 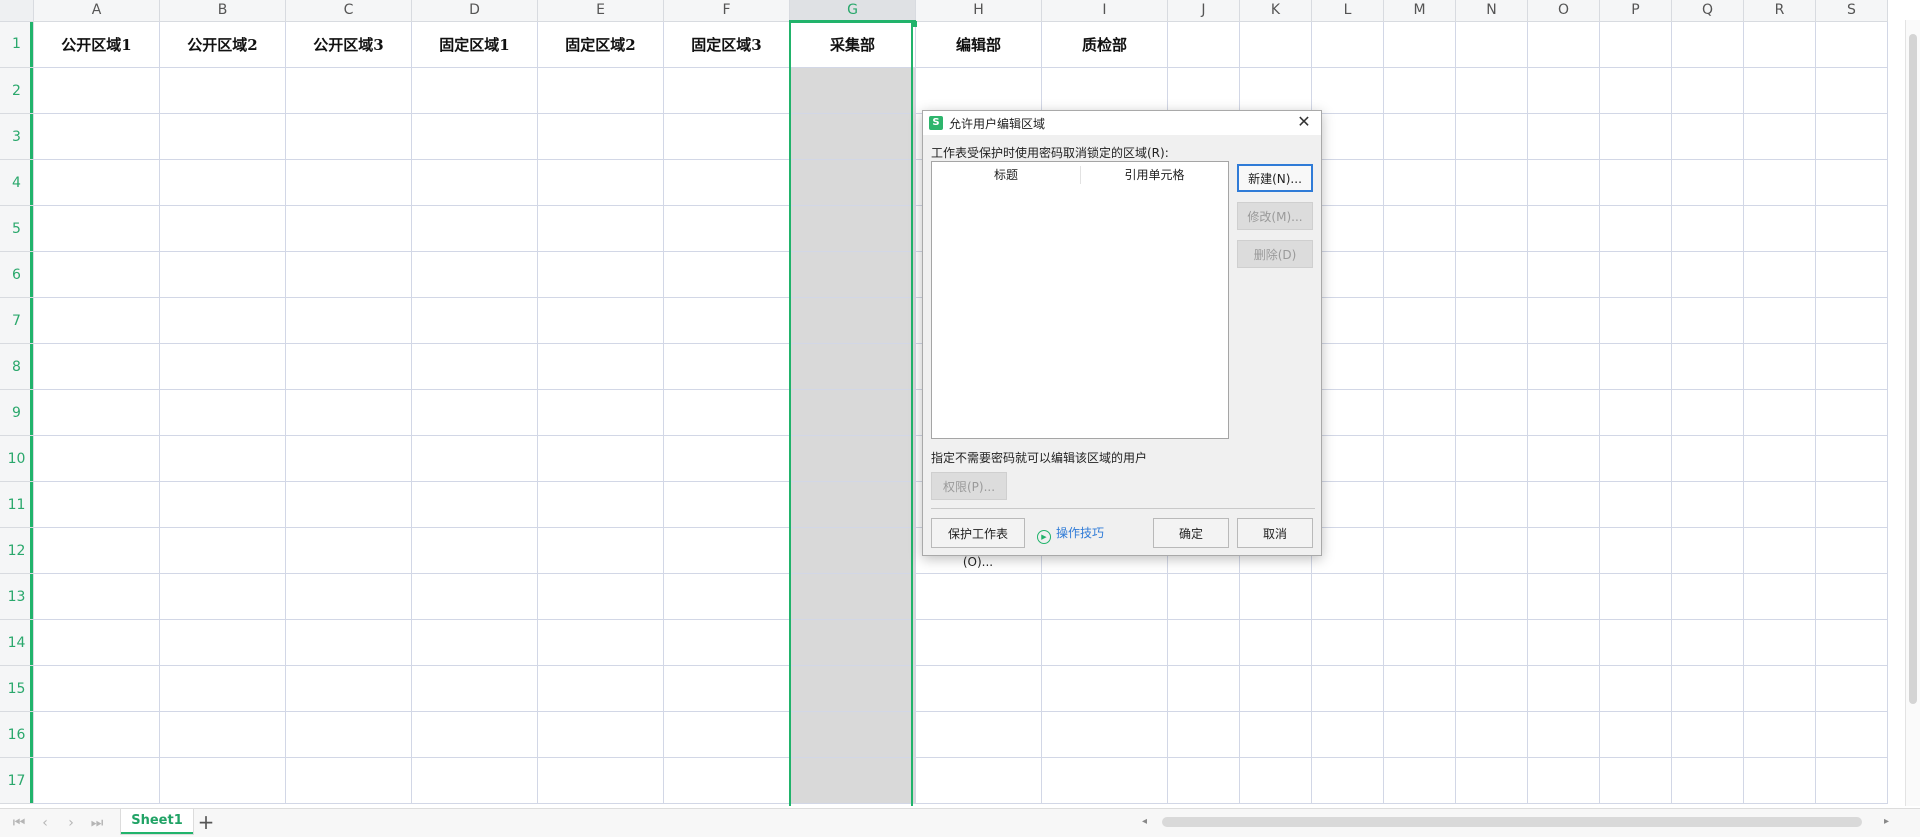 I want to click on row-header-1: 1, so click(x=17, y=44).